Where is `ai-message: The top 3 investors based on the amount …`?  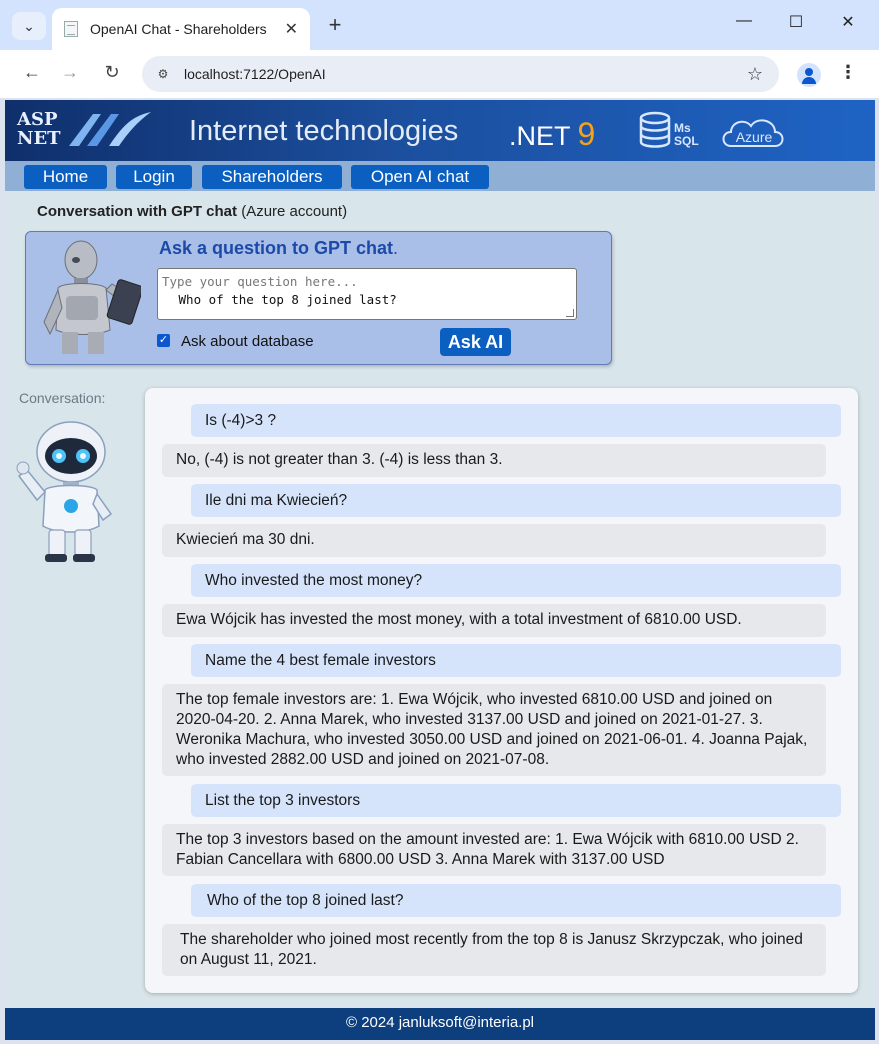 ai-message: The top 3 investors based on the amount … is located at coordinates (494, 850).